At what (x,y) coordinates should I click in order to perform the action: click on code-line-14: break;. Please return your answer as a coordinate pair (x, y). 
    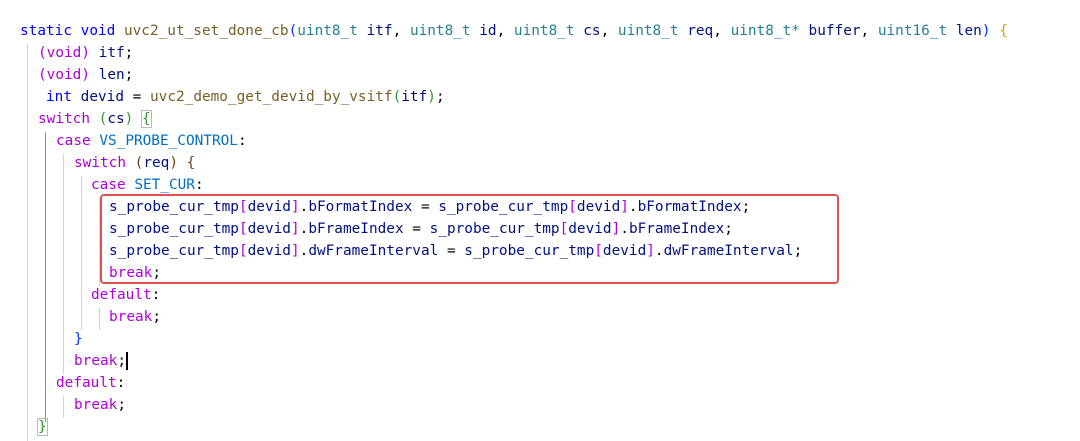
    Looking at the image, I should click on (135, 317).